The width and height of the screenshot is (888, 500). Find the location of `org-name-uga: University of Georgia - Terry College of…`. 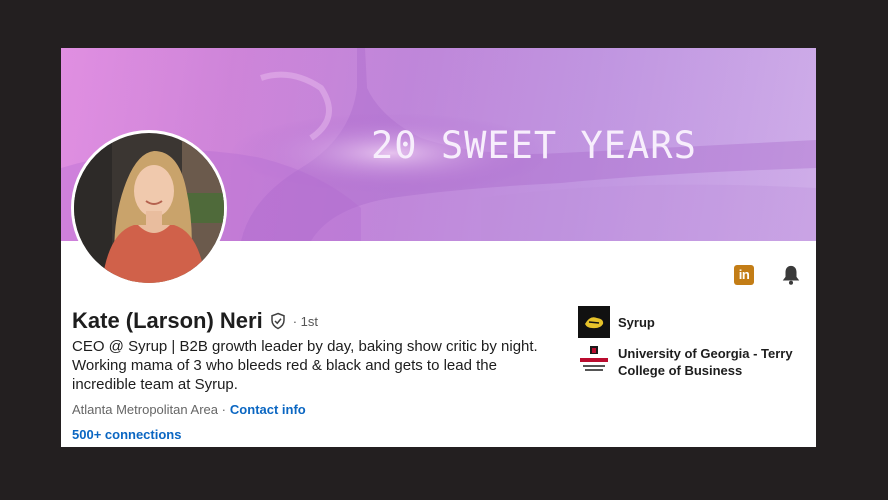

org-name-uga: University of Georgia - Terry College of… is located at coordinates (705, 362).